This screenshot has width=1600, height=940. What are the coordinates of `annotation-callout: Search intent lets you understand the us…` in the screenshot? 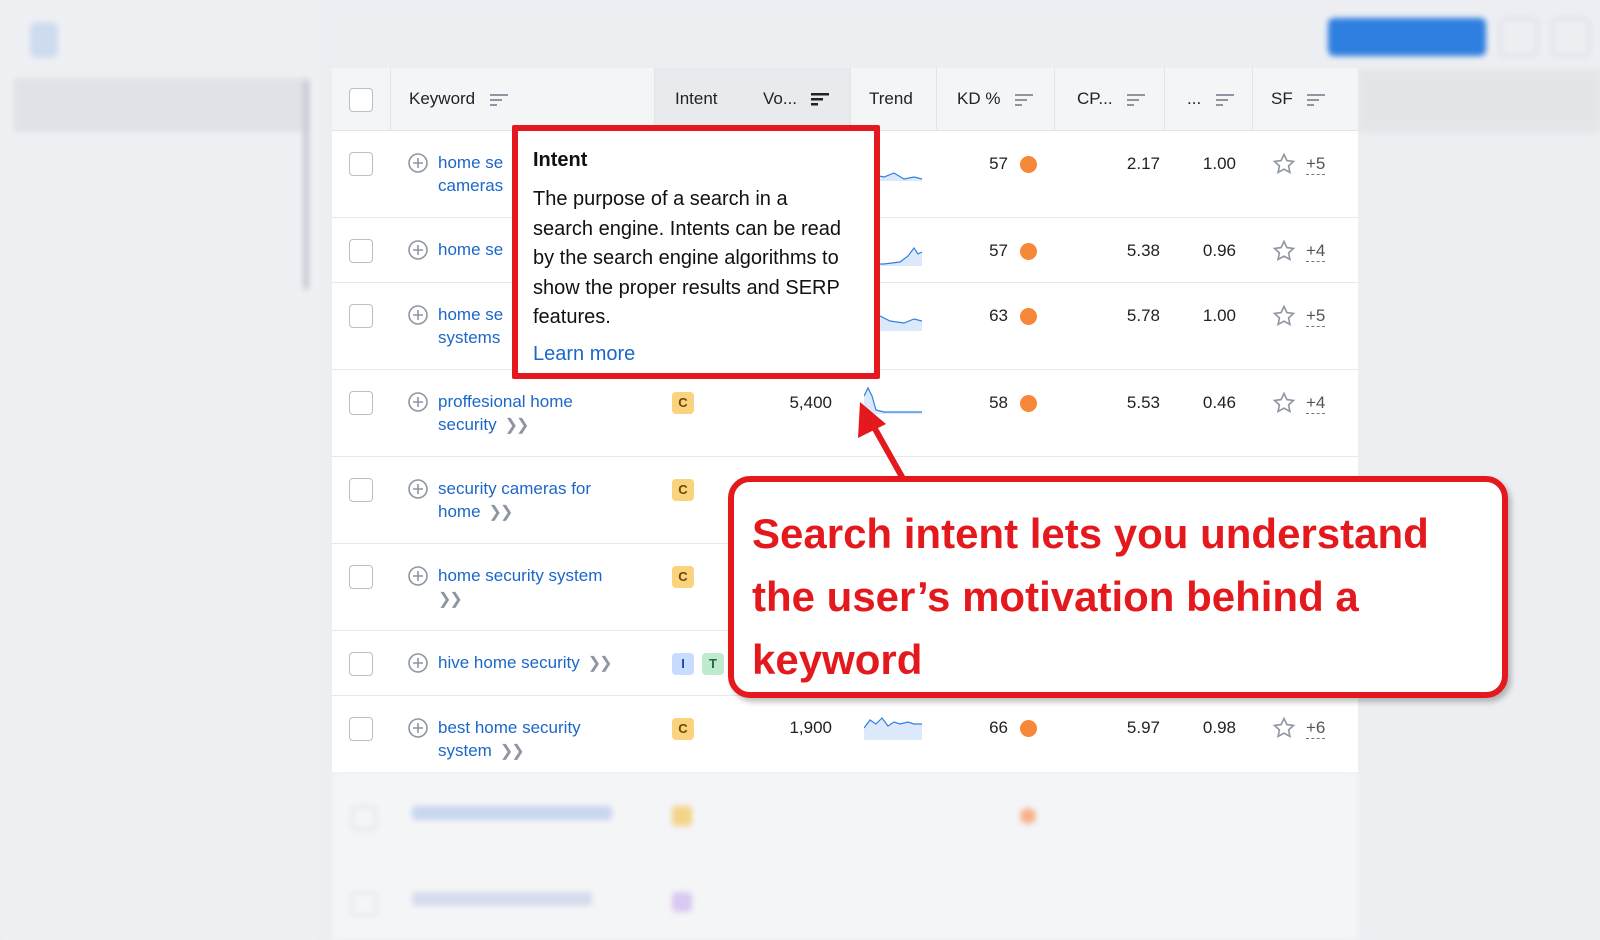 It's located at (1118, 587).